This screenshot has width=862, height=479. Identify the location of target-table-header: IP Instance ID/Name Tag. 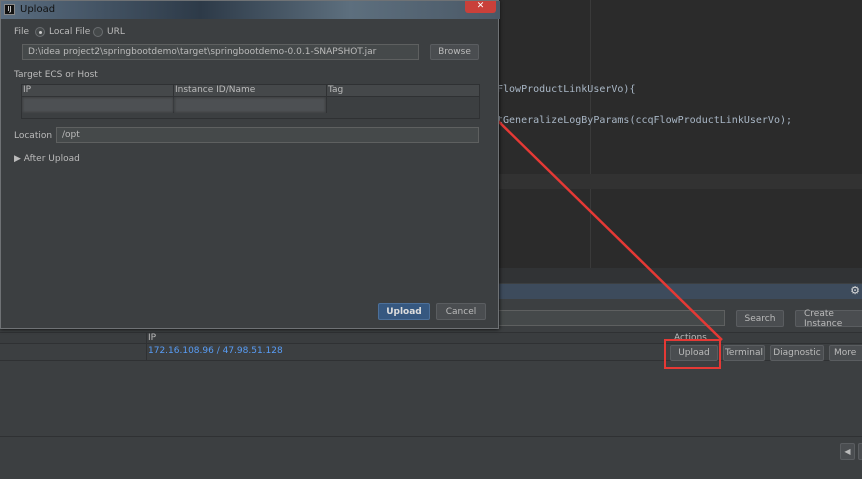
(250, 91).